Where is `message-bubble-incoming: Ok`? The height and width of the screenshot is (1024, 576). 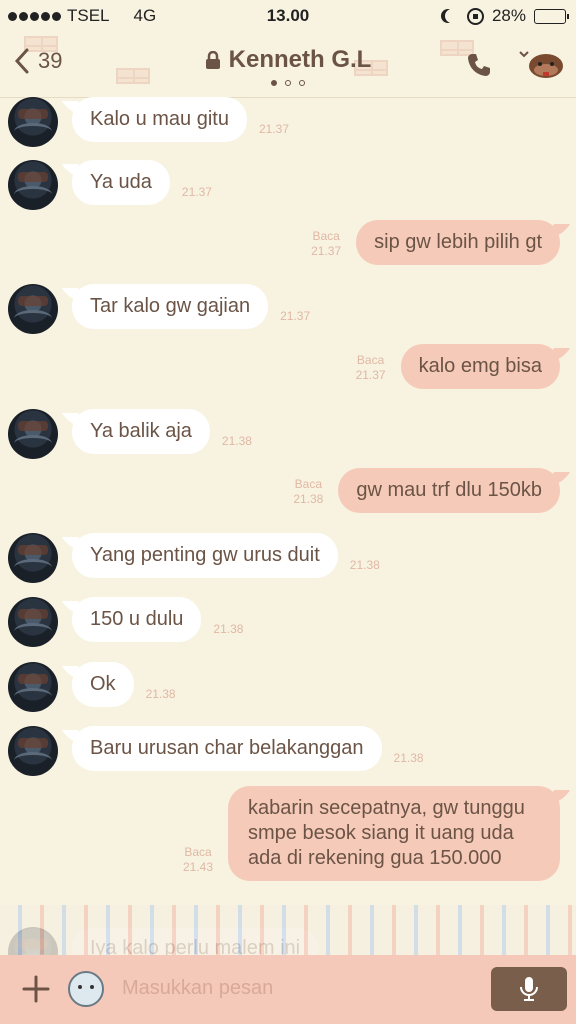
message-bubble-incoming: Ok is located at coordinates (103, 684).